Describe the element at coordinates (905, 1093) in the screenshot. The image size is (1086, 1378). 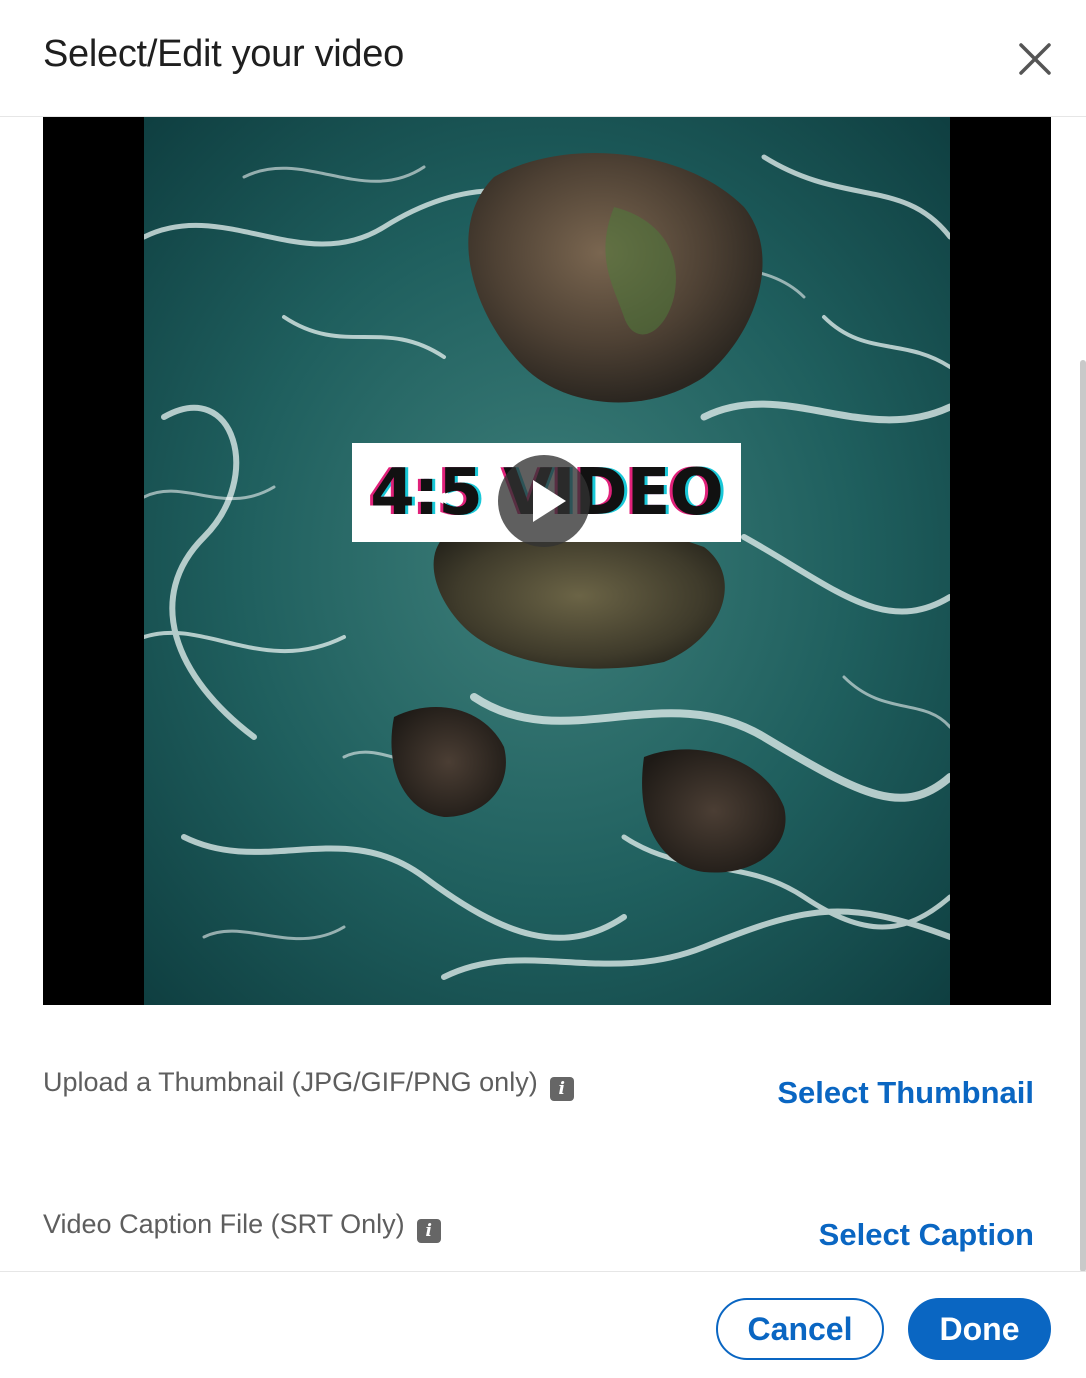
I see `select-thumbnail-button: Select Thumbnail` at that location.